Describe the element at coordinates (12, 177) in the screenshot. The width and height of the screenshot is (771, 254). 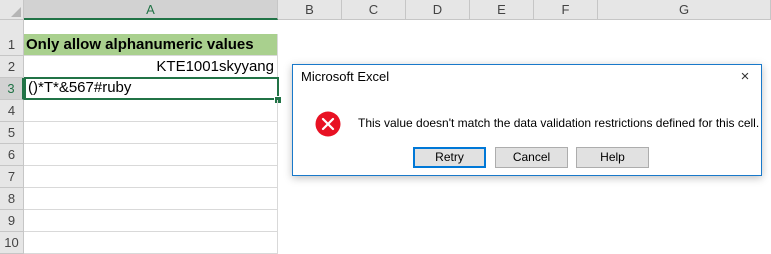
I see `row-header-7: 7` at that location.